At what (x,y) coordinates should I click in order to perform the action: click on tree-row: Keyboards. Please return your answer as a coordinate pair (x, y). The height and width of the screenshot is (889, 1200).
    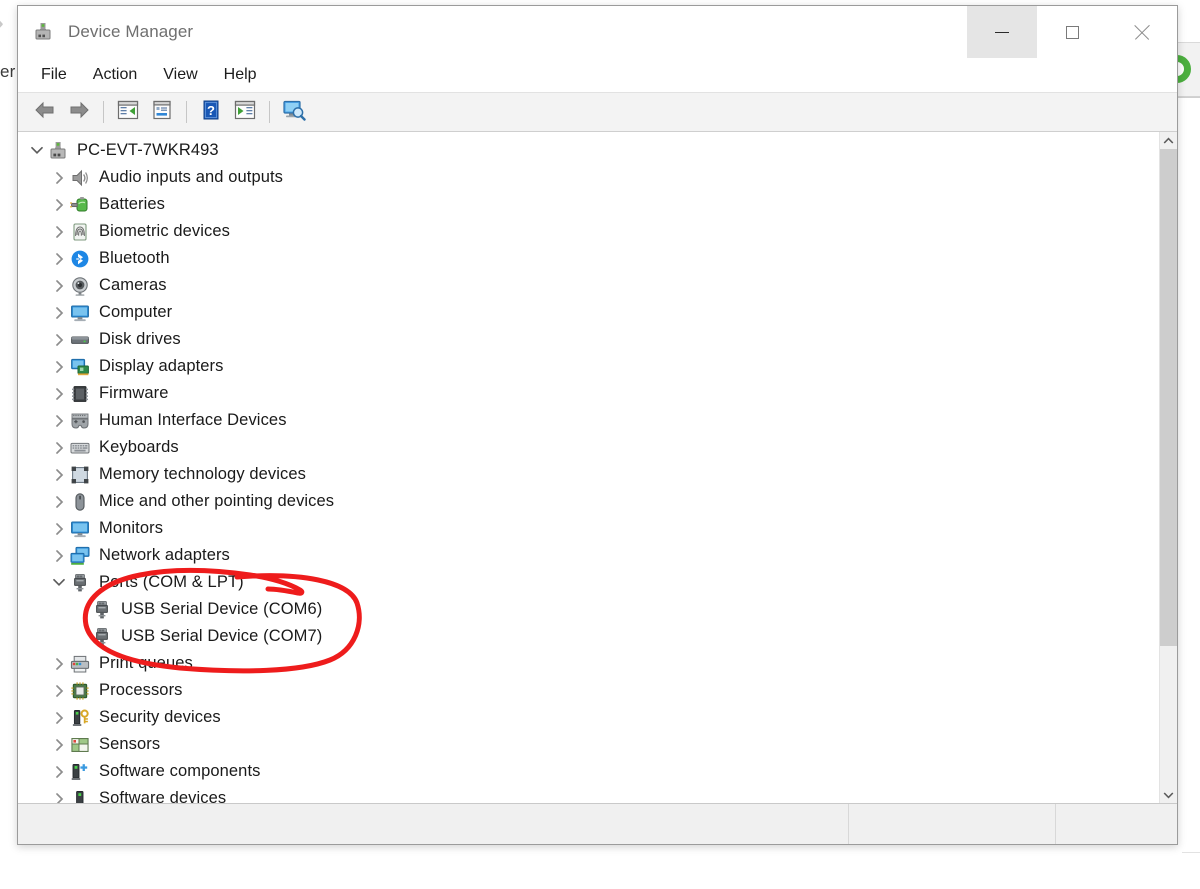
    Looking at the image, I should click on (588, 447).